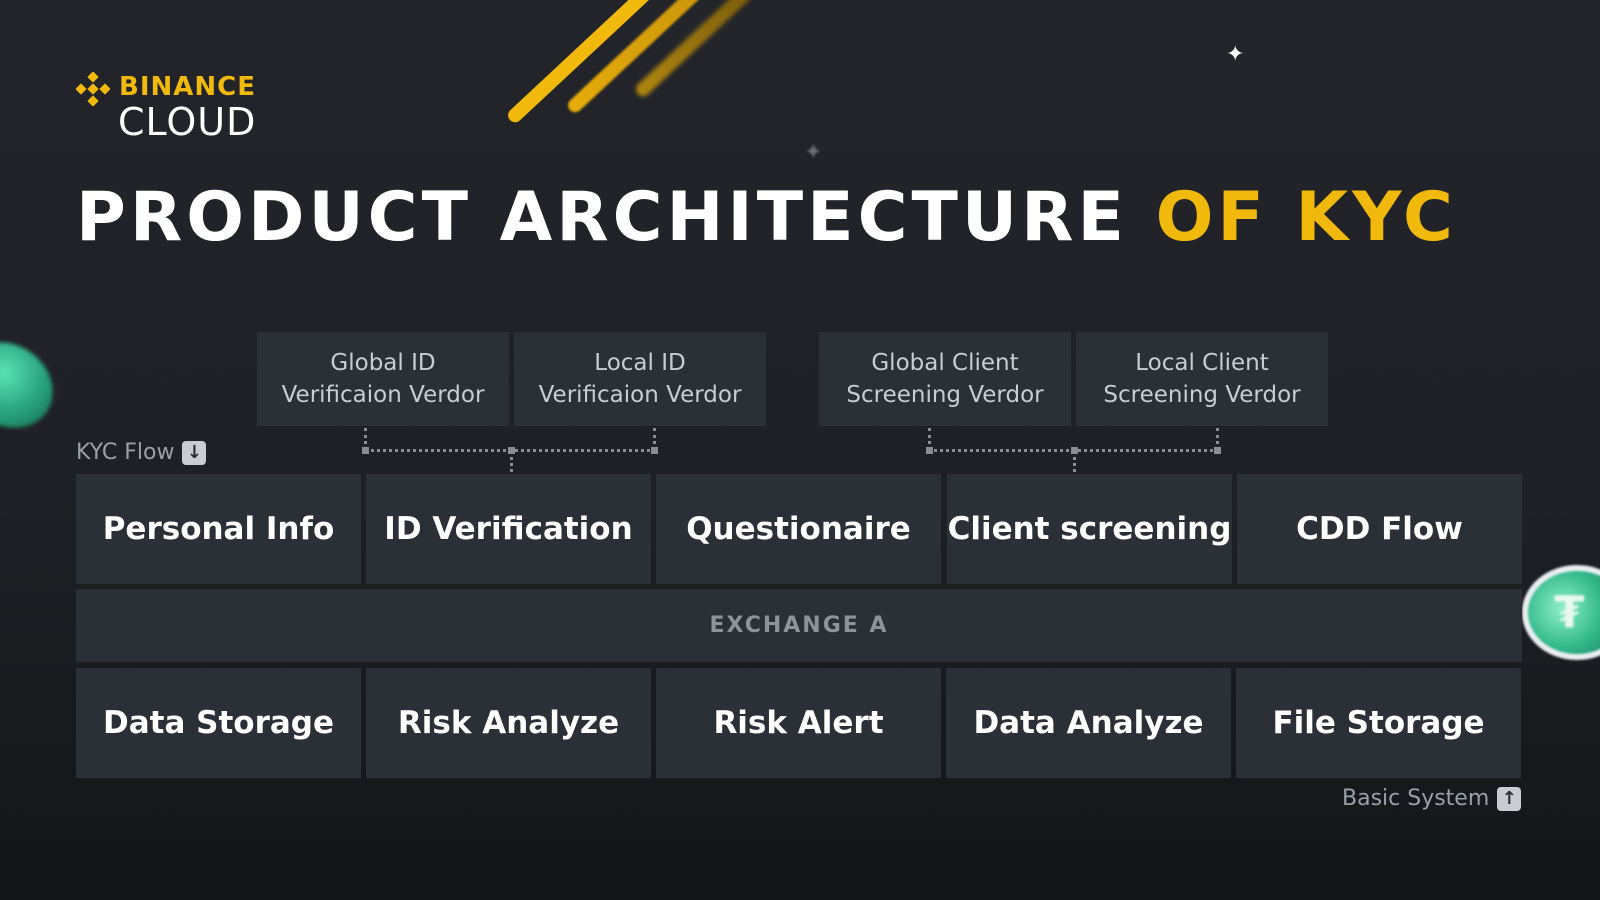 The image size is (1600, 900). I want to click on logo-text-cloud: CLOUD, so click(187, 122).